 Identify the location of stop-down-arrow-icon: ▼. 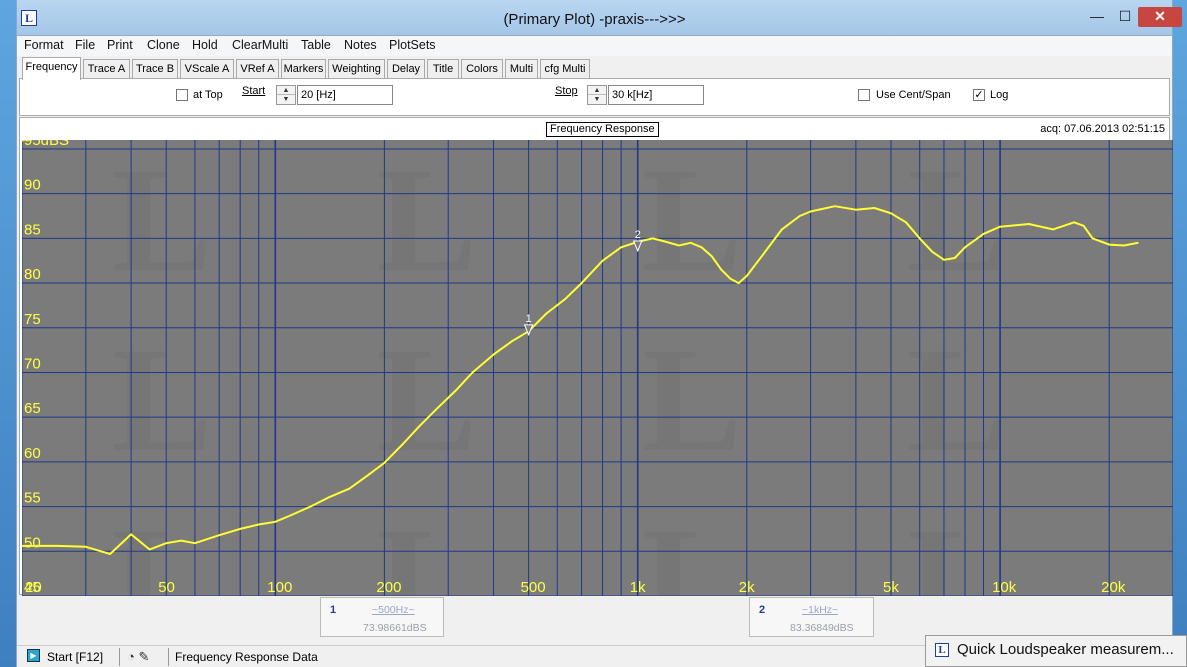
(597, 99).